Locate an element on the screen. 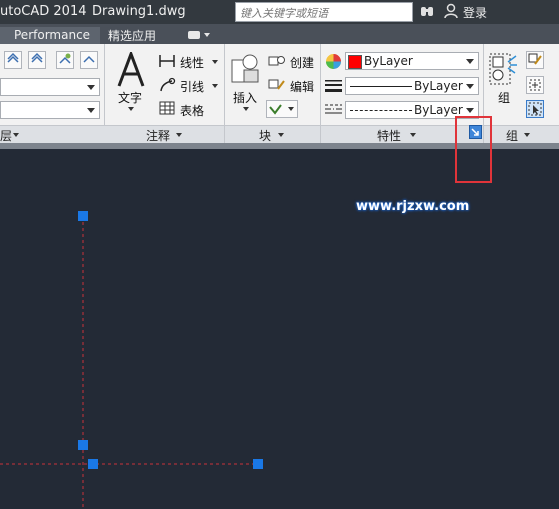 This screenshot has height=509, width=559. lineweight-dropdown: ByLayer is located at coordinates (412, 86).